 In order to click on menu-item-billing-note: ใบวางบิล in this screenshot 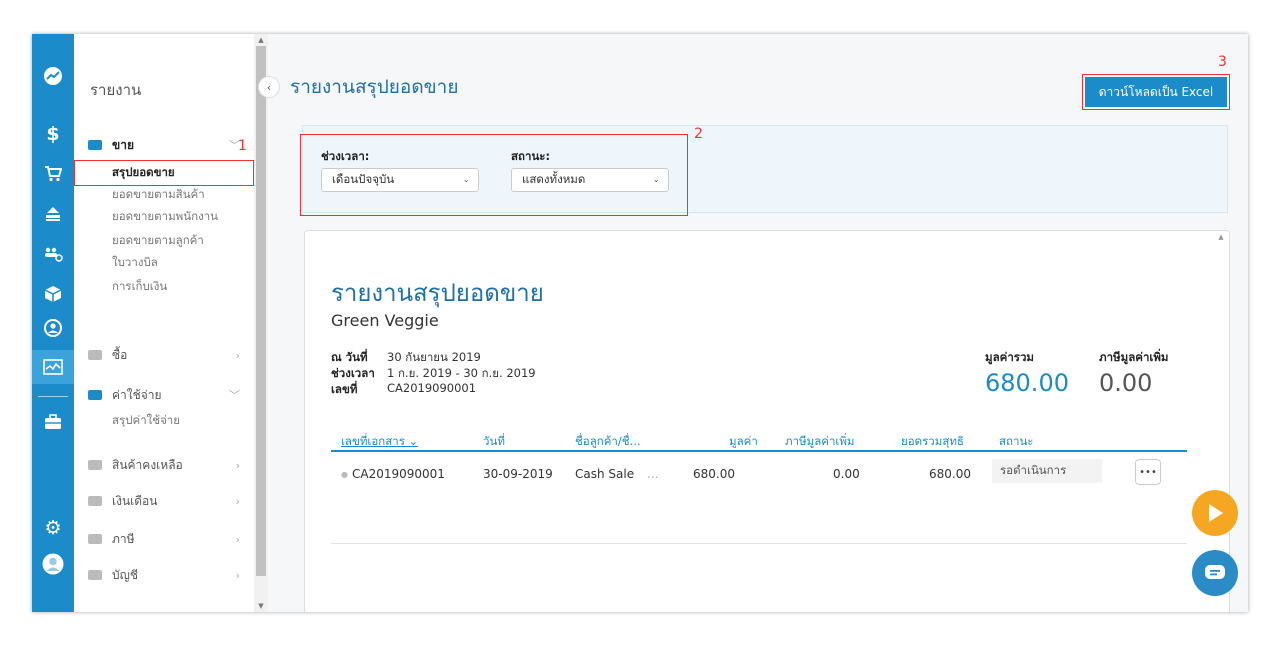, I will do `click(182, 262)`.